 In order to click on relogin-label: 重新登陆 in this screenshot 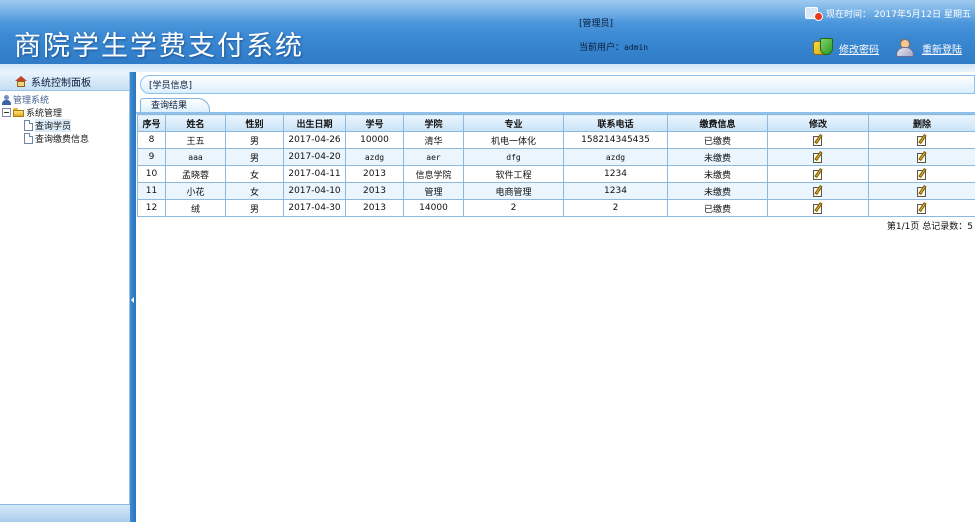, I will do `click(942, 50)`.